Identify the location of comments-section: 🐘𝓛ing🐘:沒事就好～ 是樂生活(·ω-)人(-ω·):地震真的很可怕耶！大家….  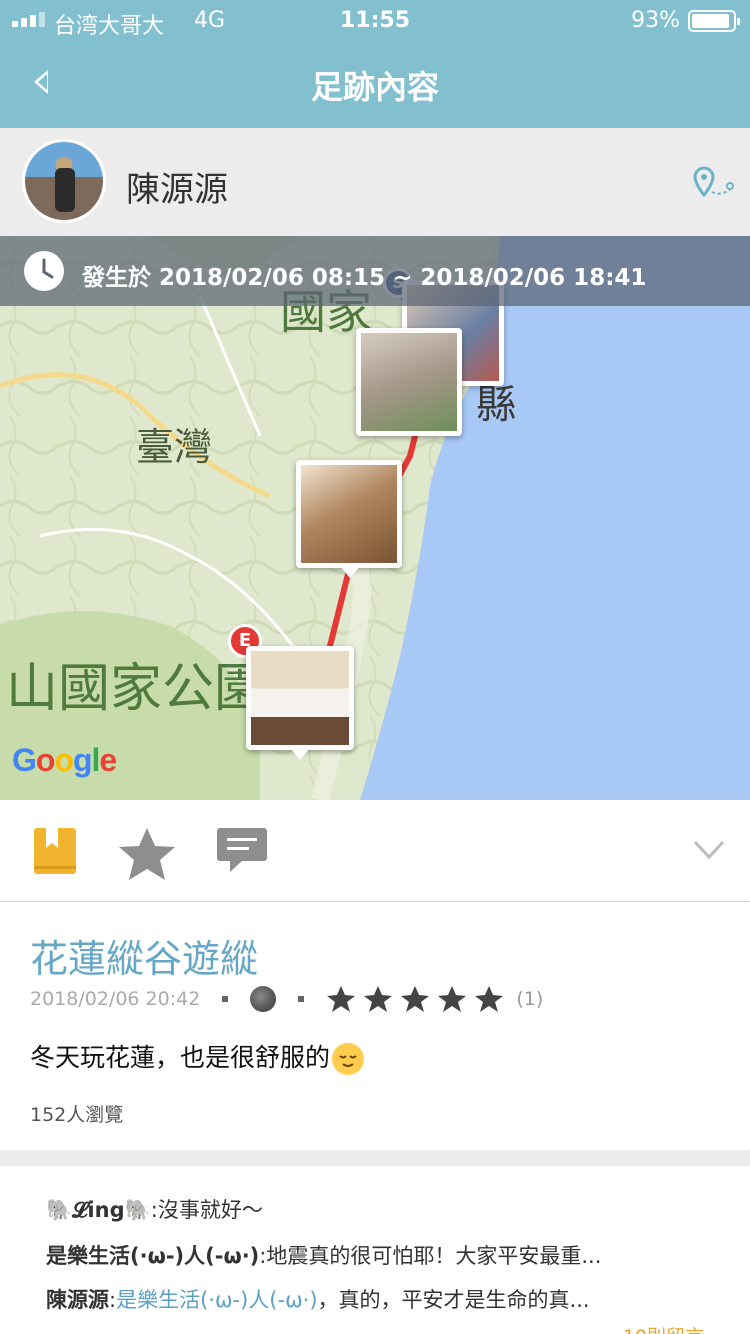
(375, 1250).